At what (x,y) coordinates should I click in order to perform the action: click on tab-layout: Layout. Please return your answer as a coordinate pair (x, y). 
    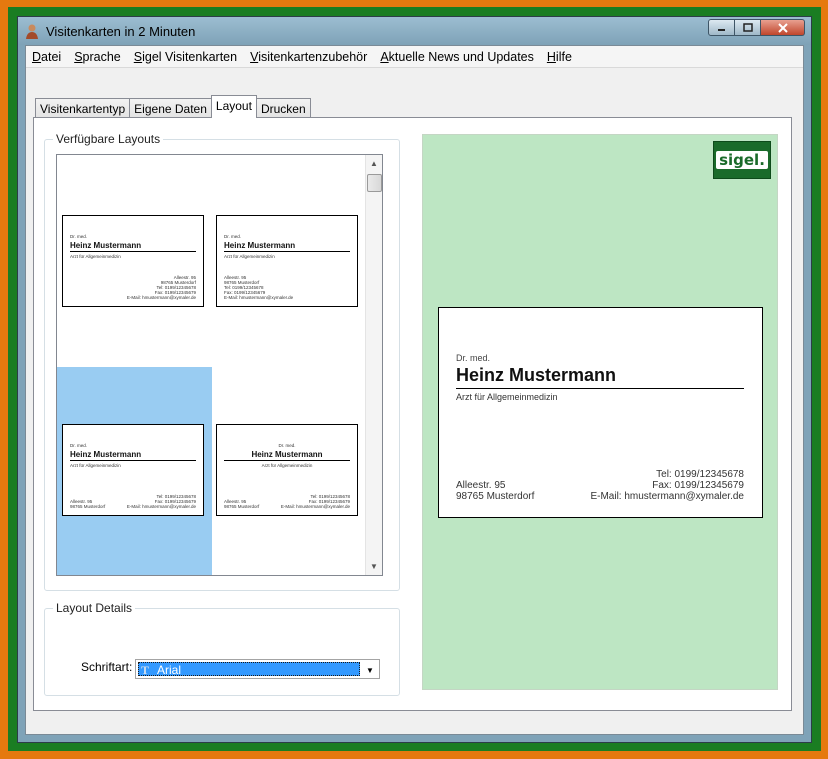
    Looking at the image, I should click on (233, 106).